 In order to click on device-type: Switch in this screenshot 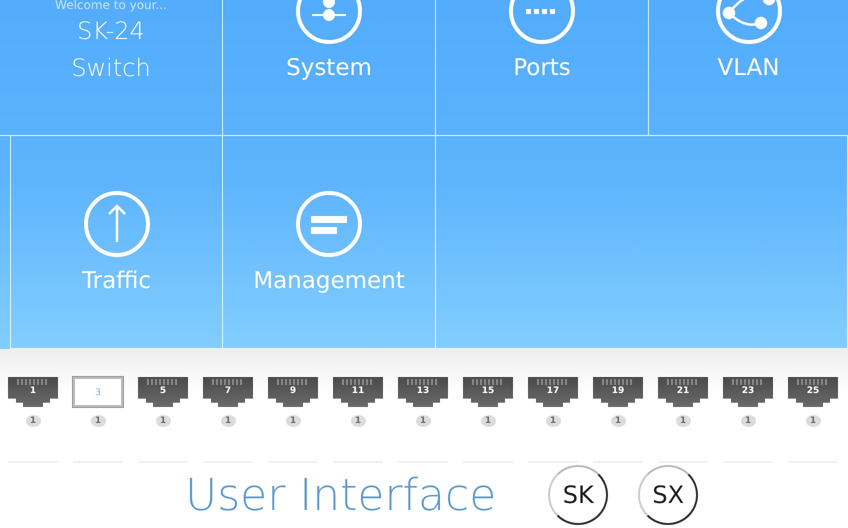, I will do `click(111, 68)`.